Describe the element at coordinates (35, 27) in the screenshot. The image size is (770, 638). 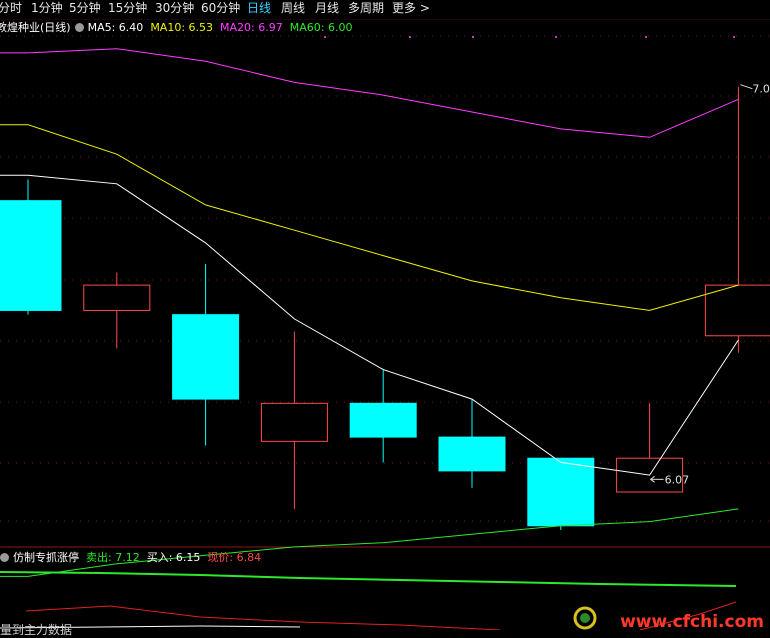
I see `stock-title: 敦煌种业(日线)` at that location.